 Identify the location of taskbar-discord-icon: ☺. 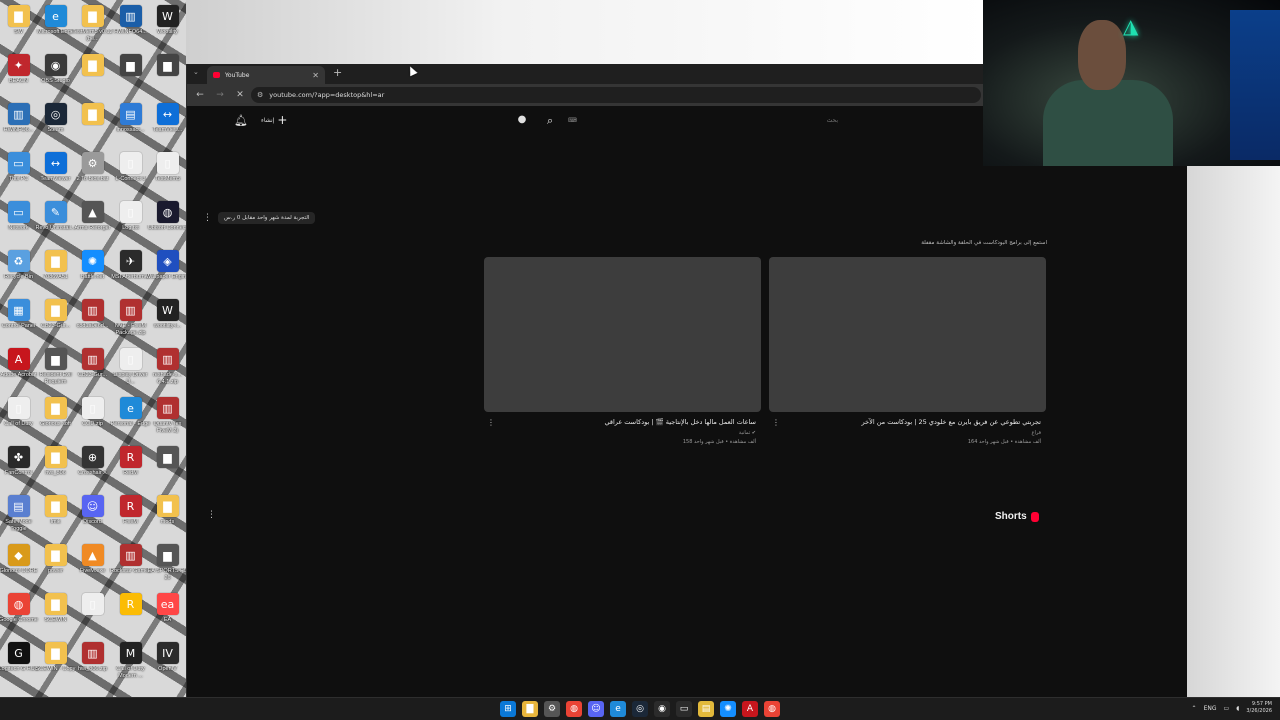
(596, 709).